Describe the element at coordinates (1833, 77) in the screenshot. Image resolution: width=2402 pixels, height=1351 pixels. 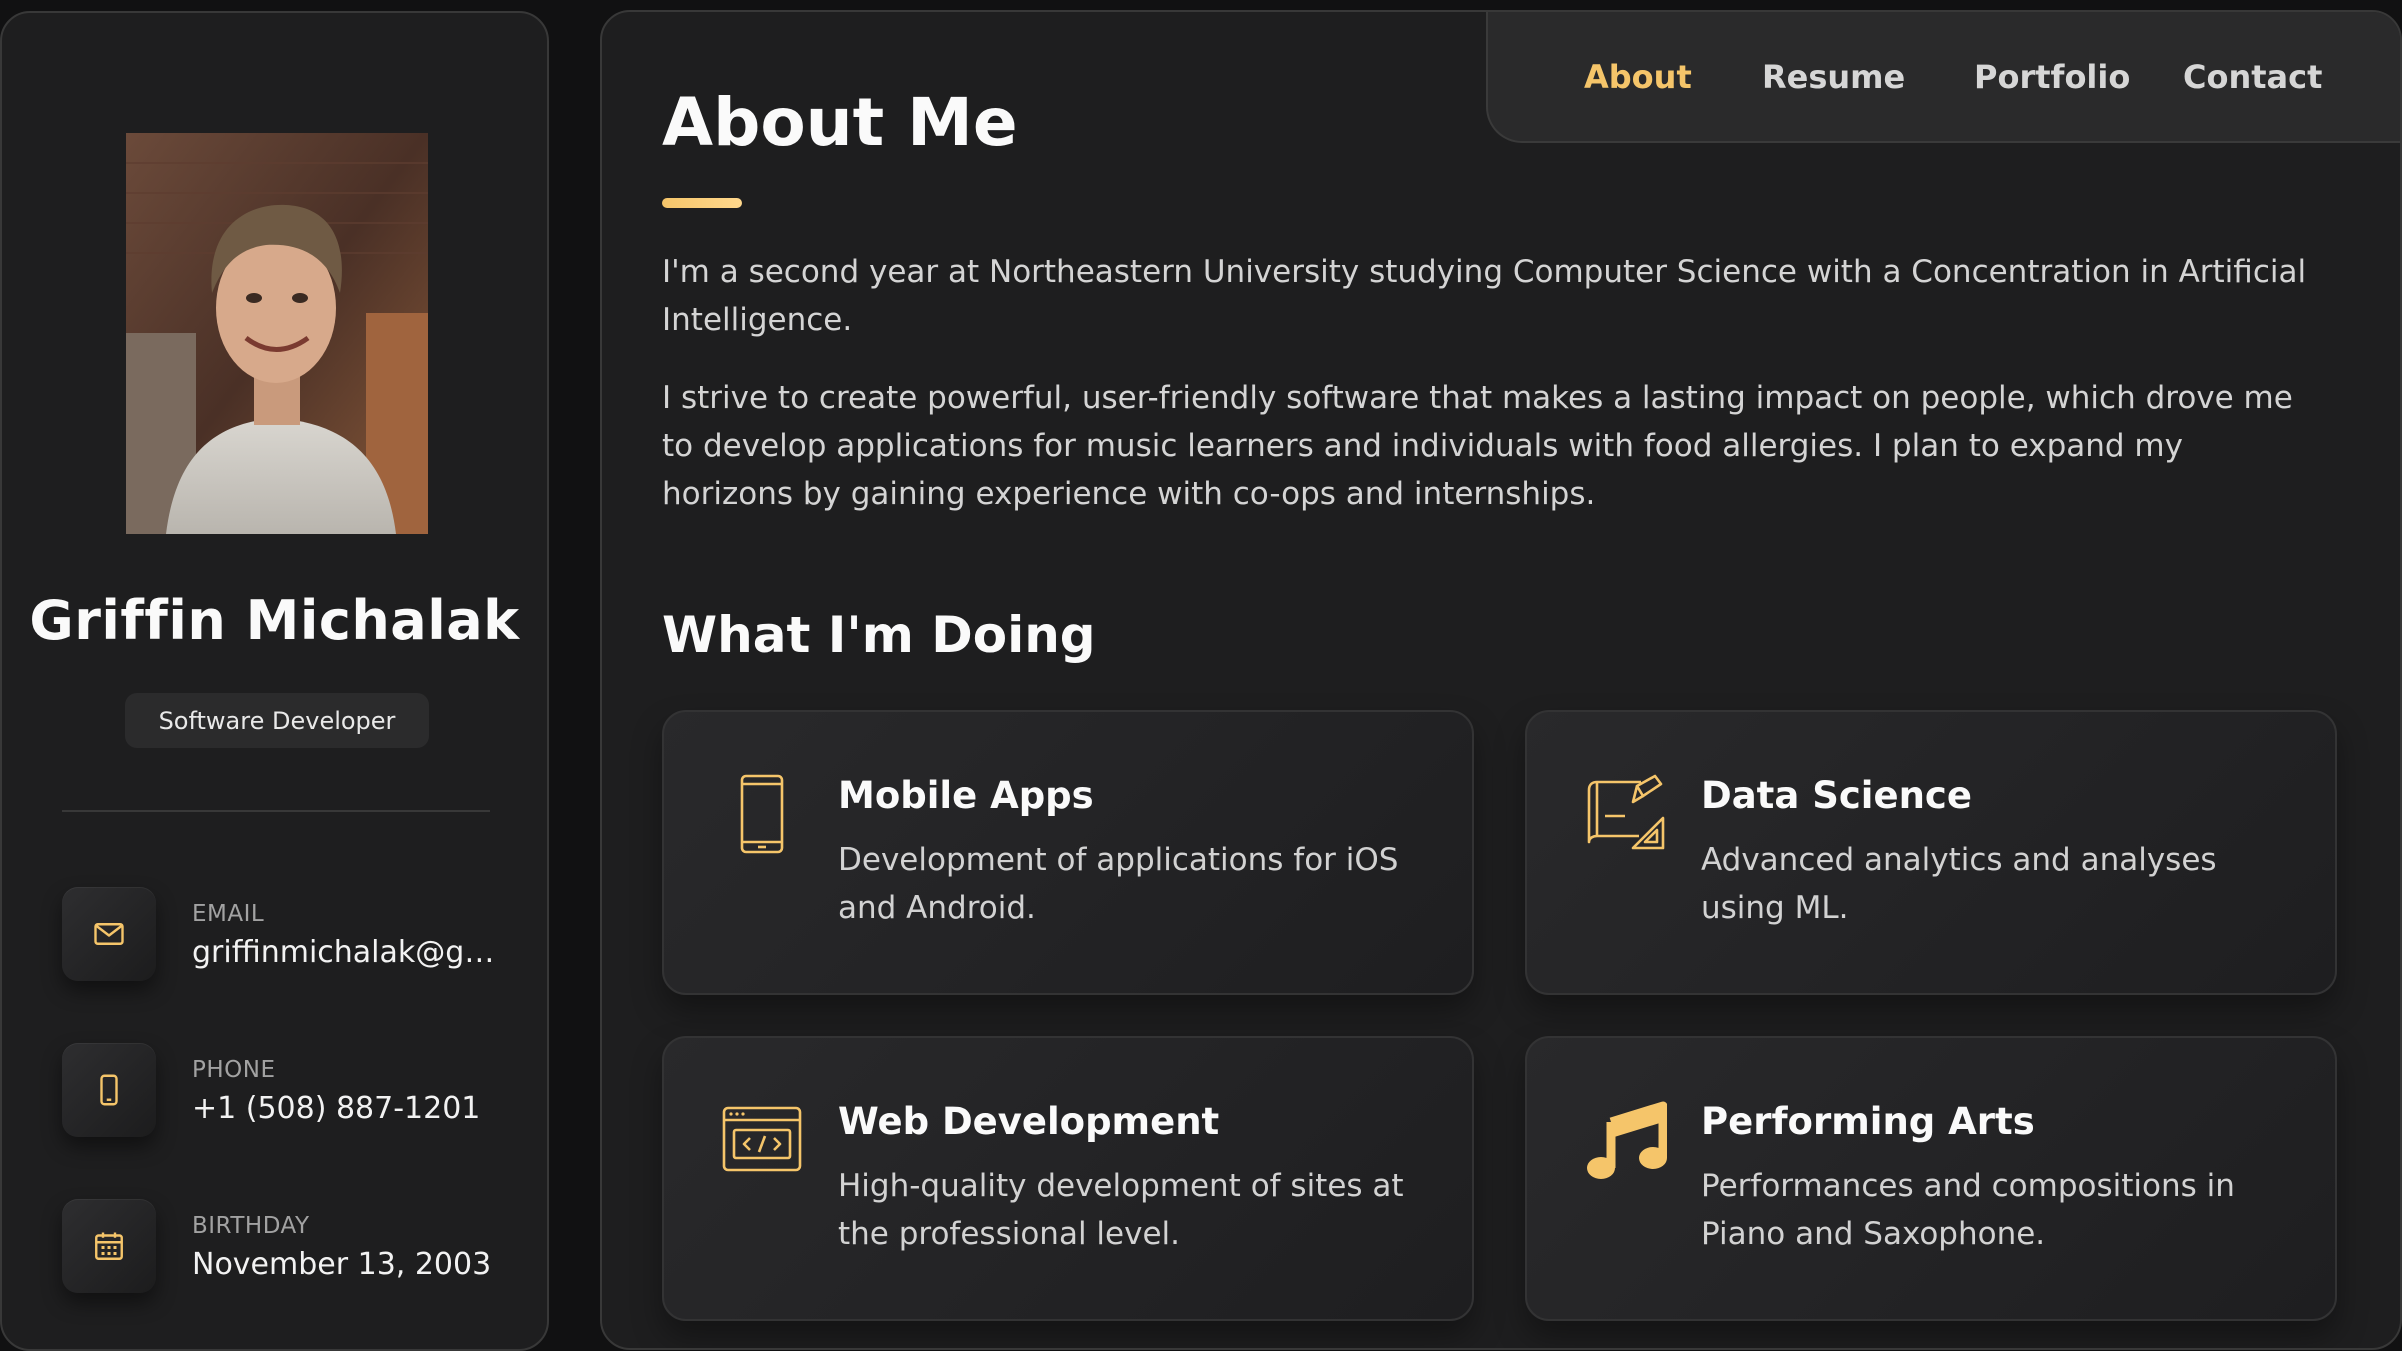
I see `nav-resume: Resume` at that location.